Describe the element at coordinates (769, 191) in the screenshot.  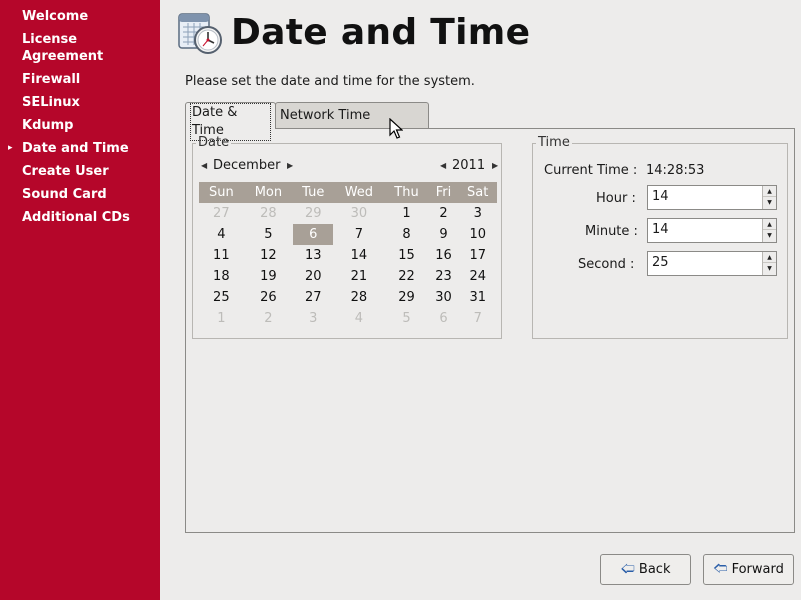
I see `hour-increment-icon: ▲` at that location.